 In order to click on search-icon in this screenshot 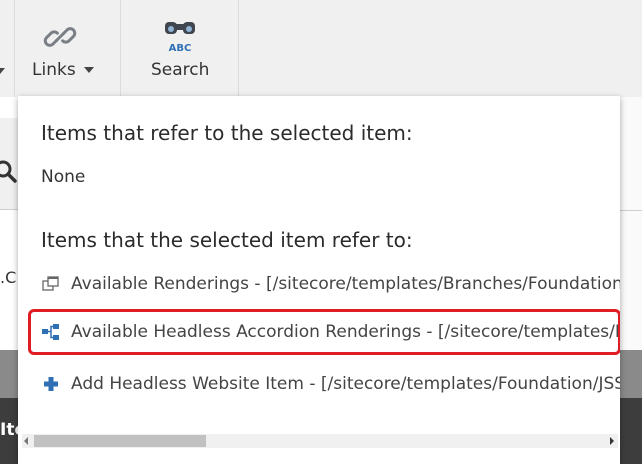, I will do `click(9, 174)`.